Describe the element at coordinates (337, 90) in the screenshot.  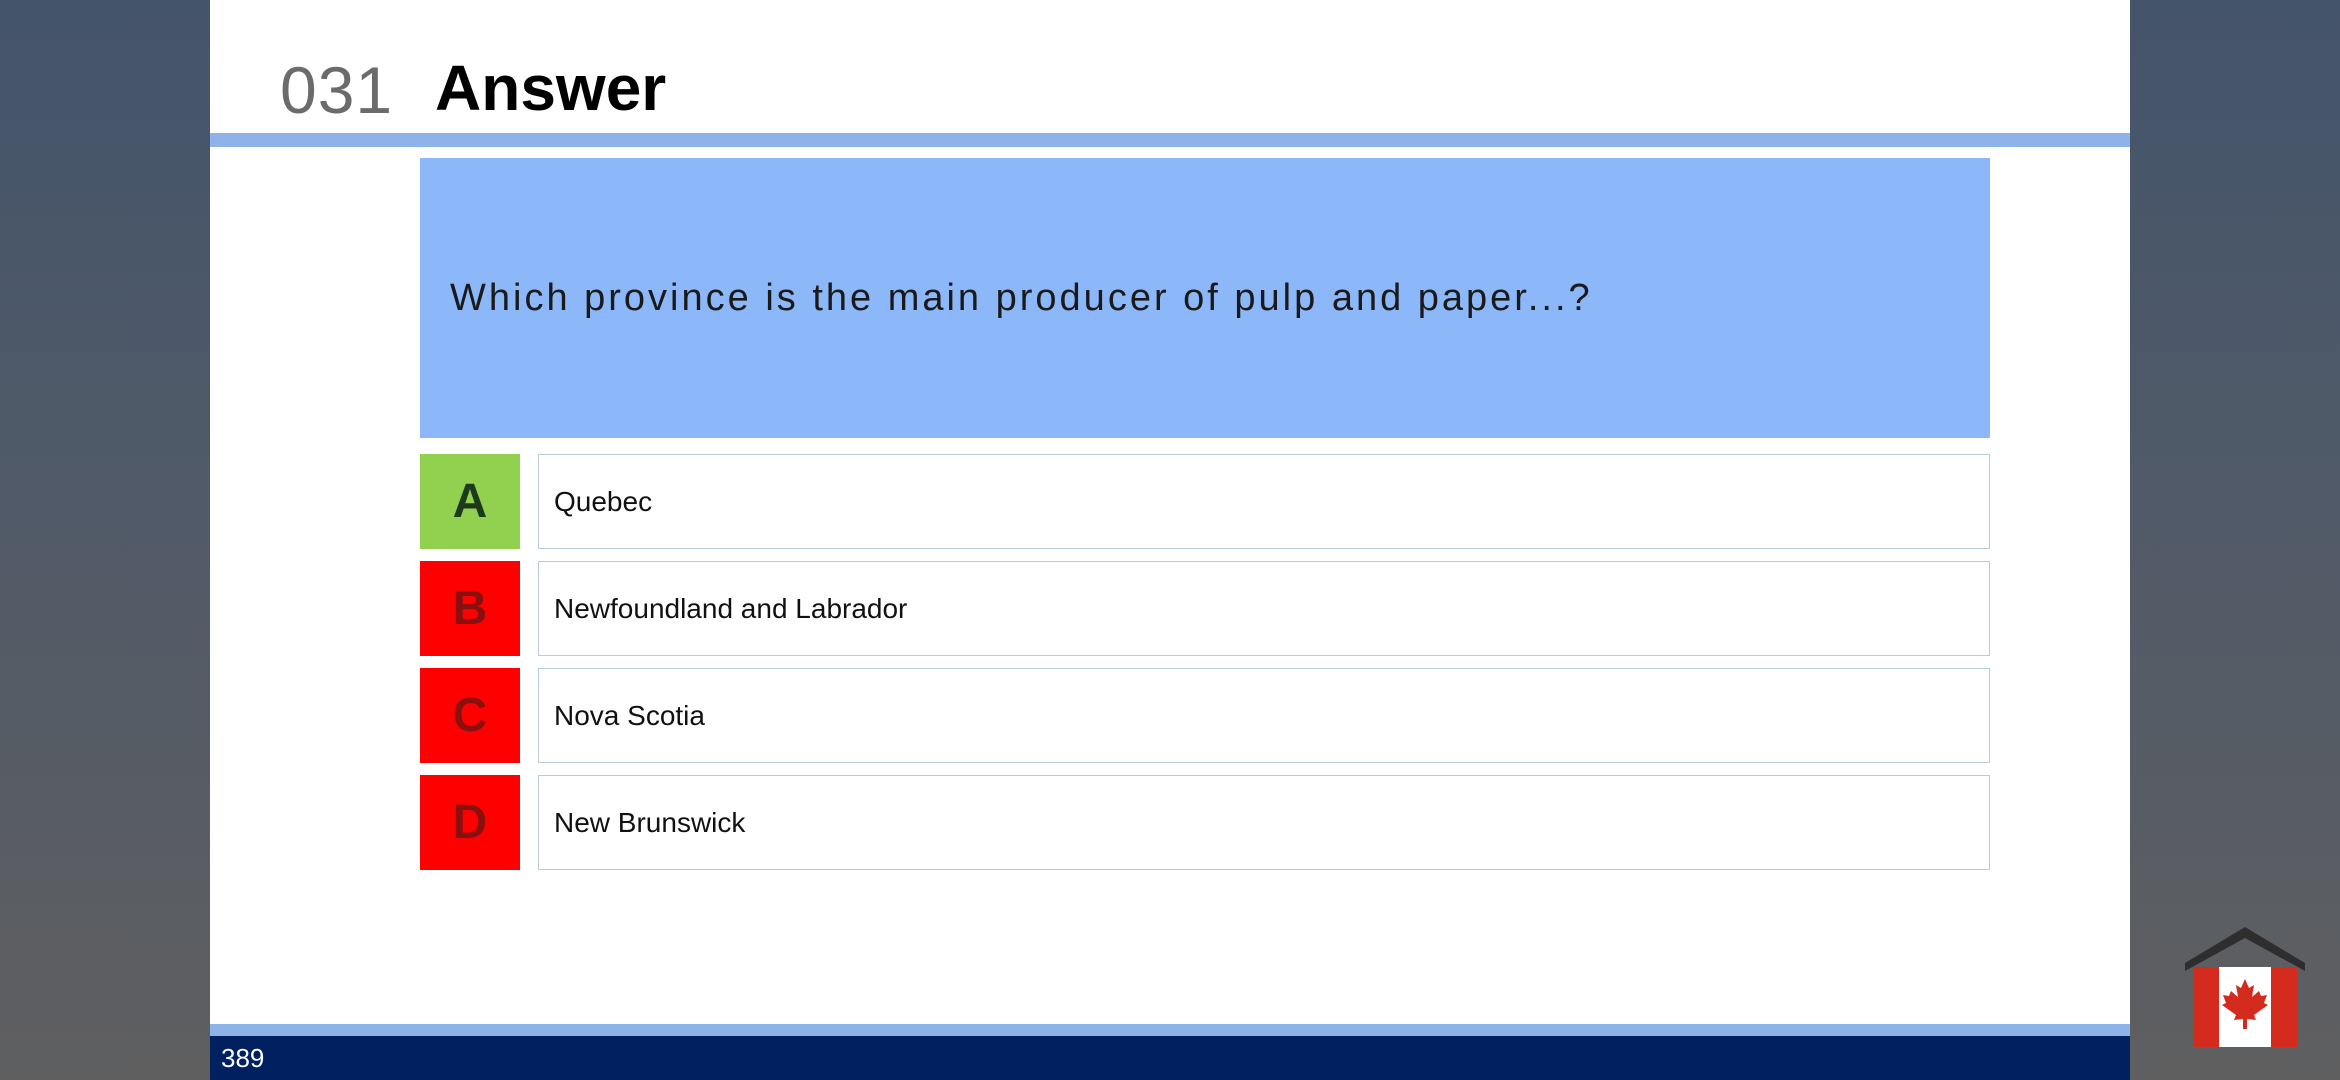
I see `slide-number: 031` at that location.